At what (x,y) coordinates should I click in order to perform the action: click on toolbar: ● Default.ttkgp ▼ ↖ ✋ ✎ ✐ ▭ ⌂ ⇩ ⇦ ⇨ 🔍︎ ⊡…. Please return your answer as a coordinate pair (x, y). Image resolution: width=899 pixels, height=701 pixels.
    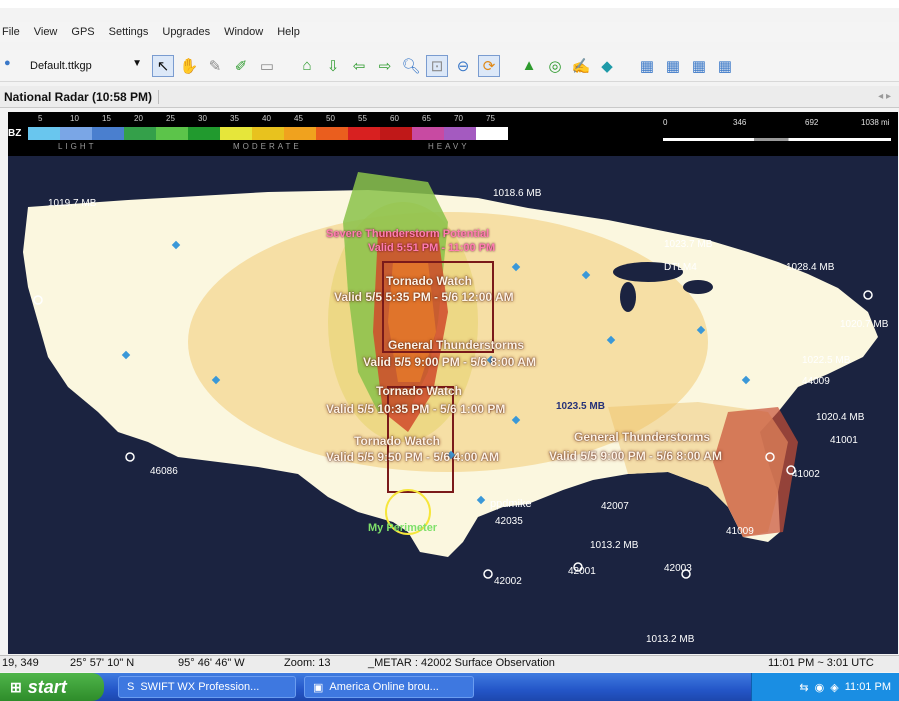
    Looking at the image, I should click on (449, 66).